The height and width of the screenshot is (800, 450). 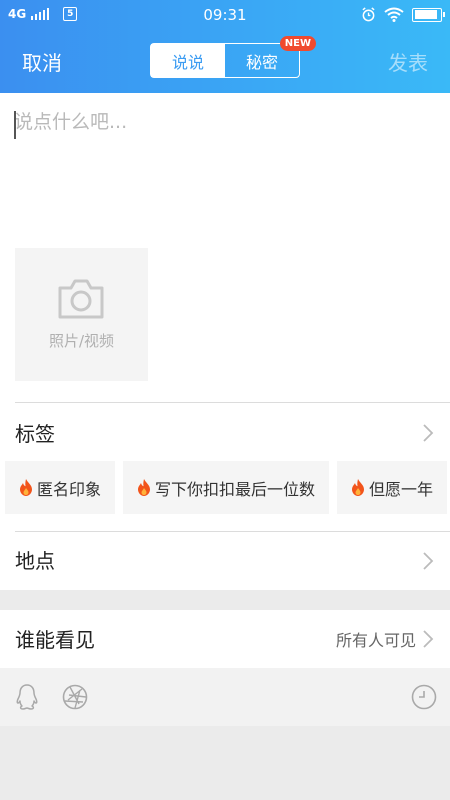 What do you see at coordinates (401, 489) in the screenshot?
I see `tag-label: 但愿一年` at bounding box center [401, 489].